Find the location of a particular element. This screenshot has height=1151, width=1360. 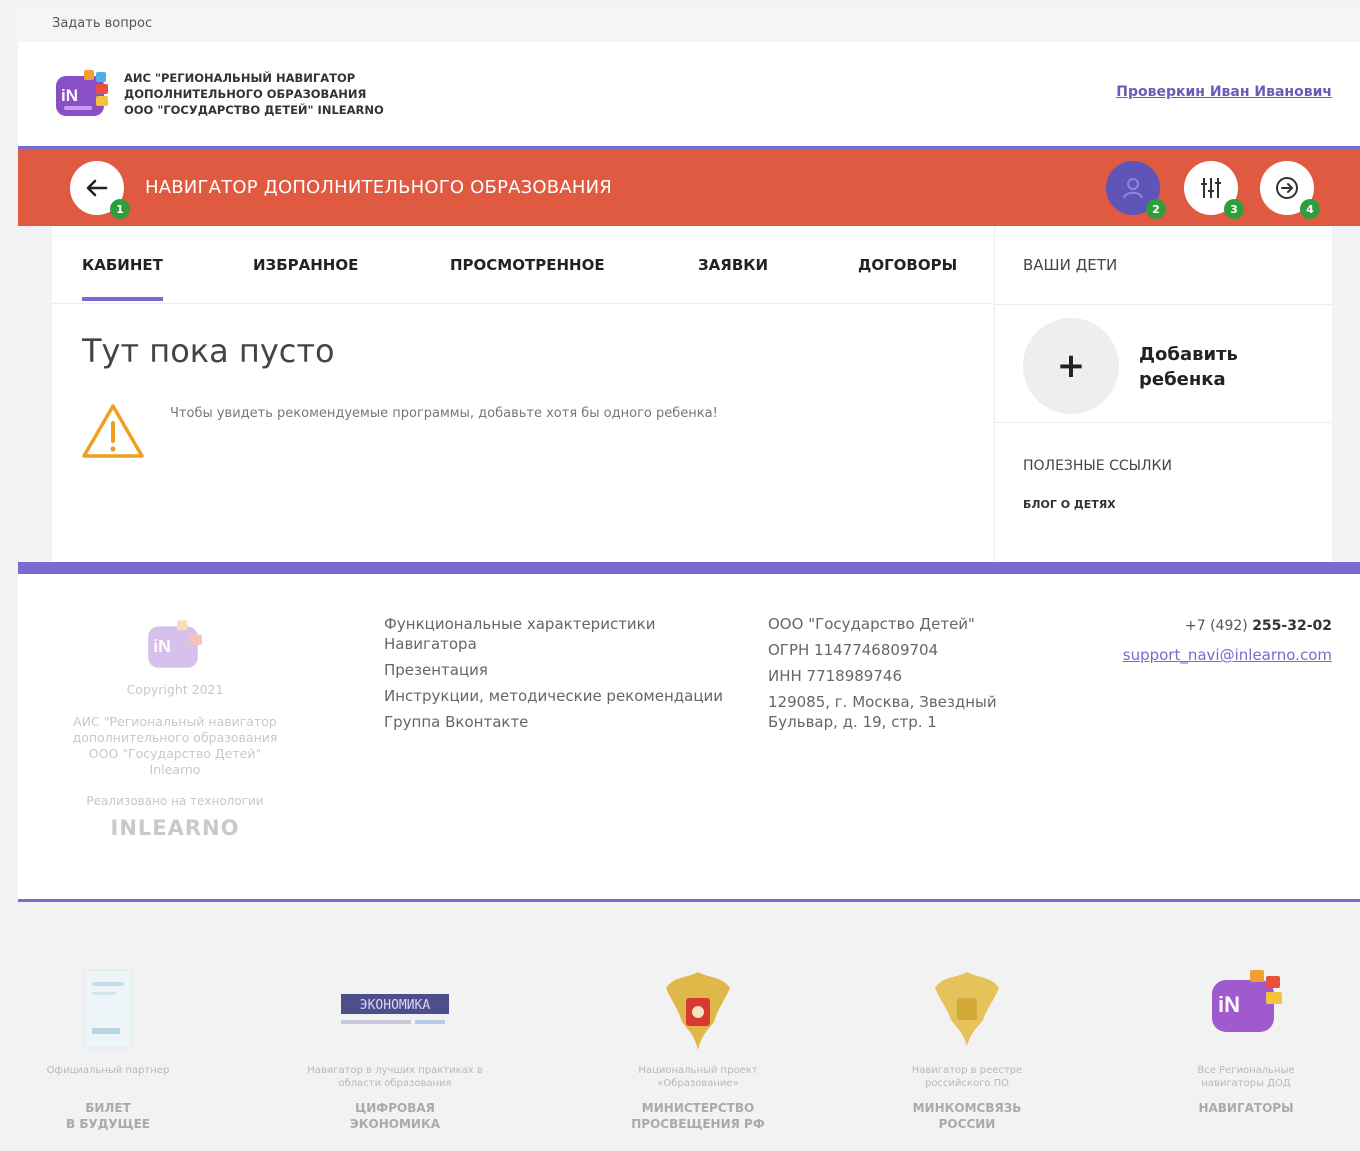

legal-ogrn: ОГРН 1147746809704 is located at coordinates (853, 650).